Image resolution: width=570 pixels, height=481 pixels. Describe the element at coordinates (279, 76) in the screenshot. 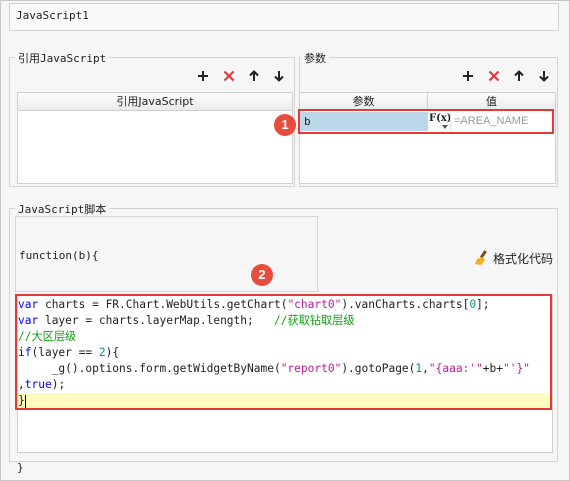

I see `move-down-icon` at that location.